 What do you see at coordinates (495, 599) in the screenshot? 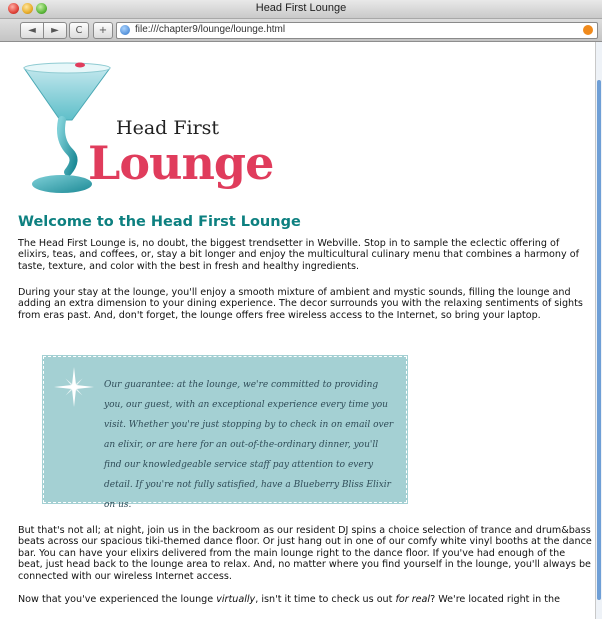
I see `closing-text-3: ? We're located right in the` at bounding box center [495, 599].